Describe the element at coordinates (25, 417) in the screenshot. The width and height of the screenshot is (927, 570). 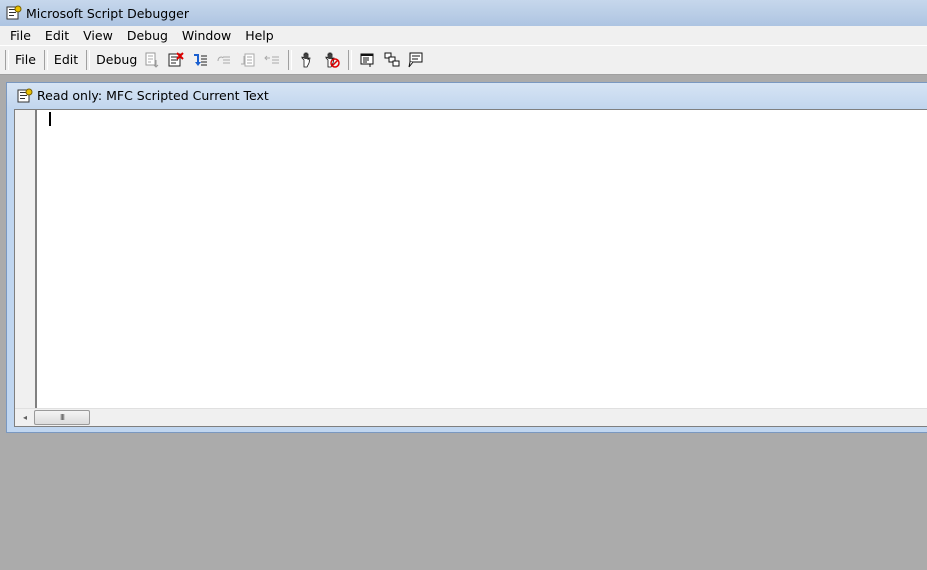
I see `scroll-left-arrow-icon: ◂` at that location.